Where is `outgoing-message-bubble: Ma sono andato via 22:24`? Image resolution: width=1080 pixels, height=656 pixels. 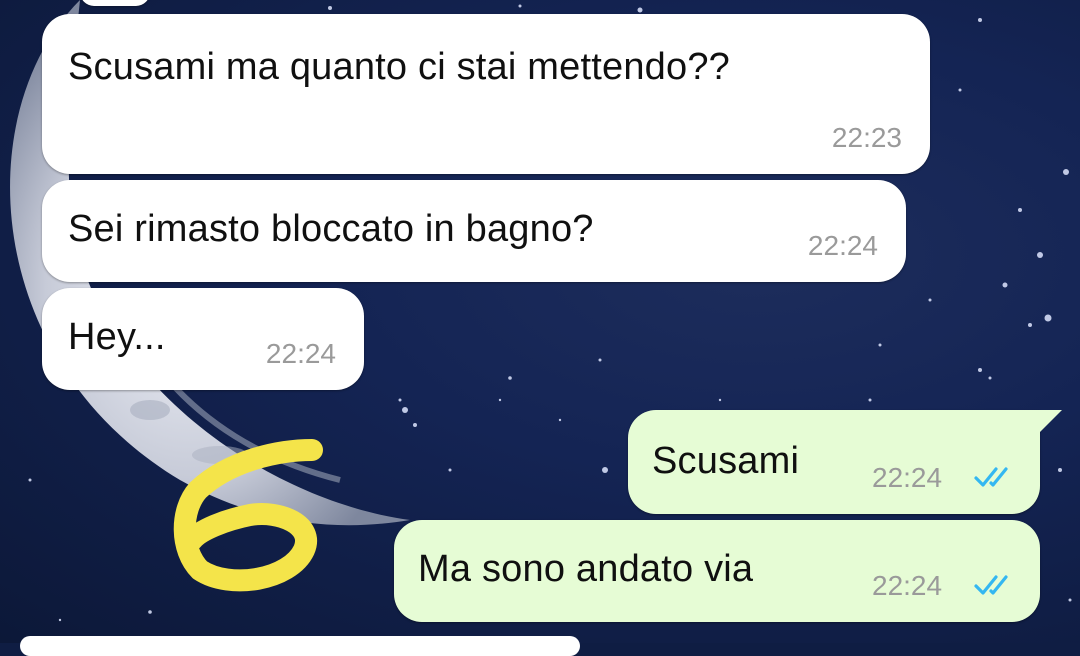 outgoing-message-bubble: Ma sono andato via 22:24 is located at coordinates (717, 571).